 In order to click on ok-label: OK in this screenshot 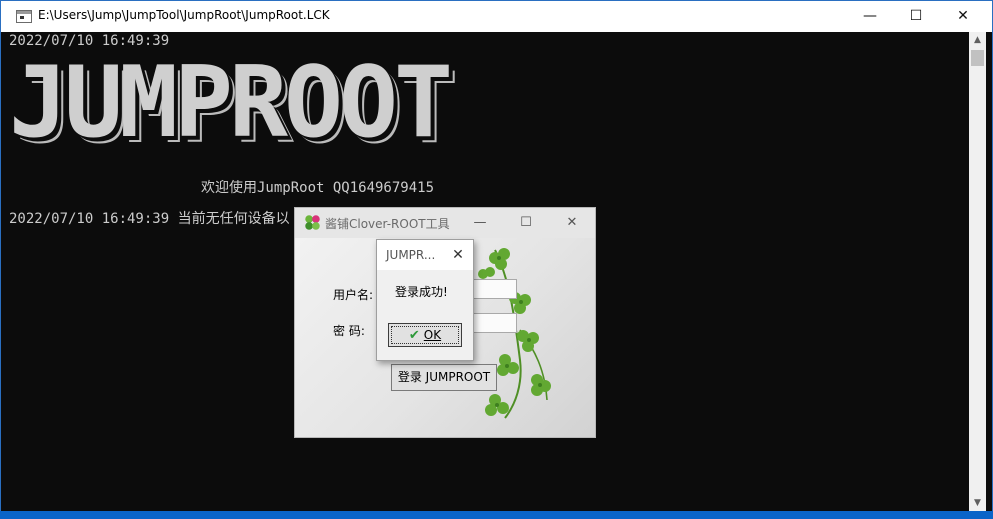, I will do `click(432, 335)`.